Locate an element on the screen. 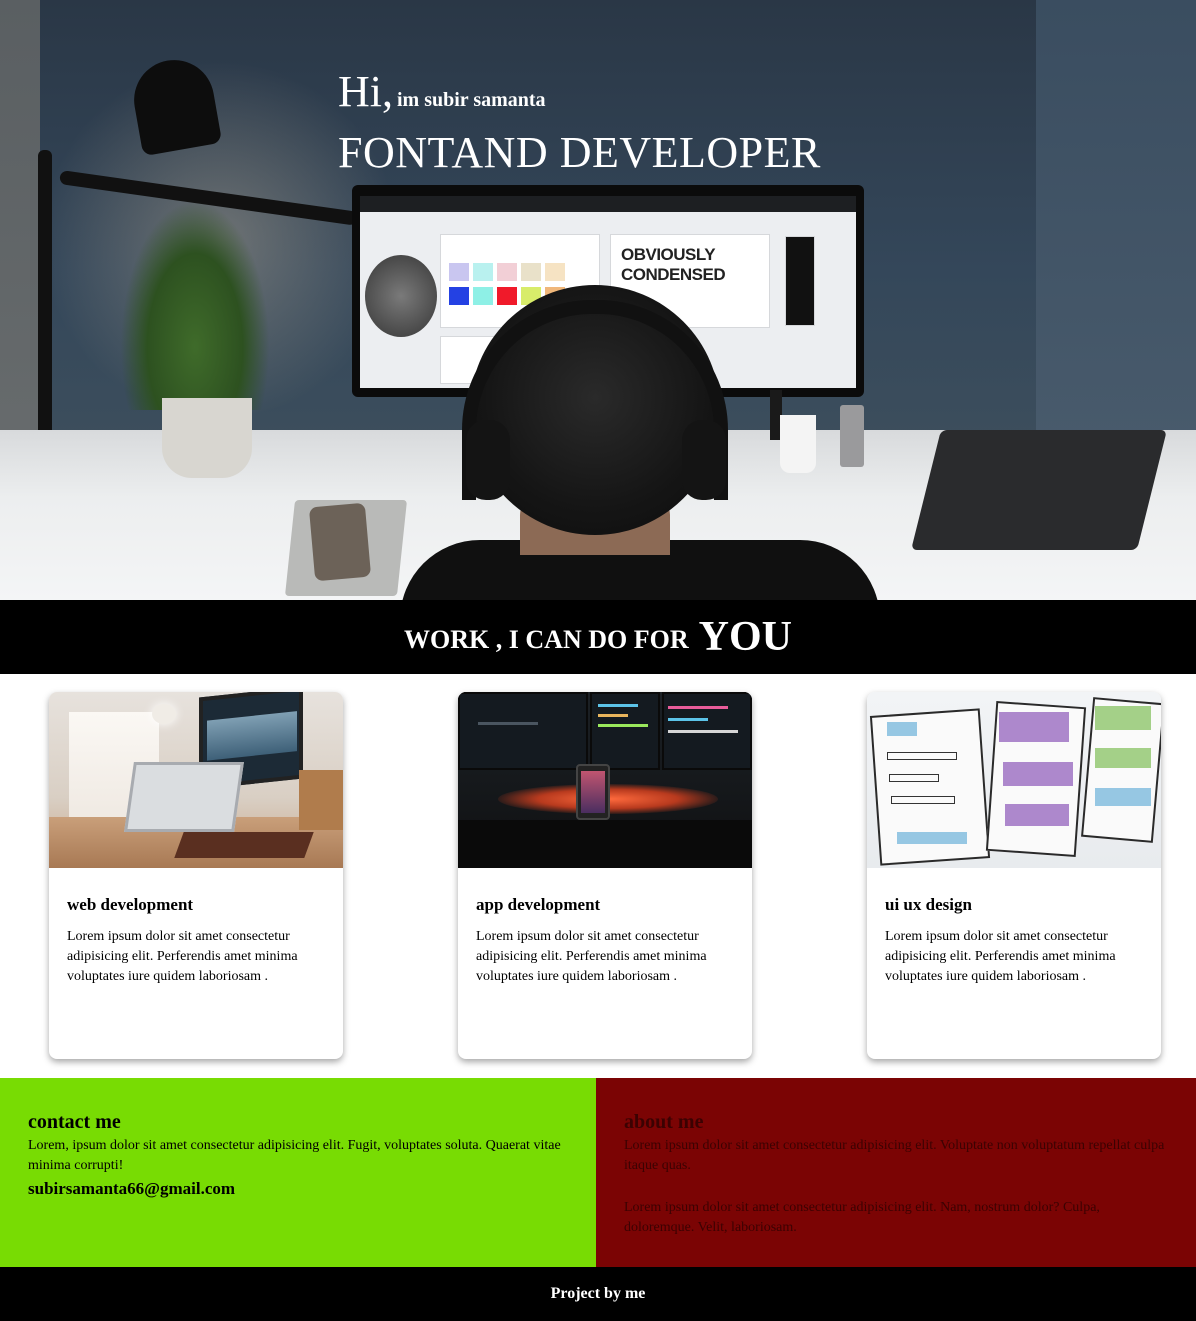  hero-microphone is located at coordinates (401, 296).